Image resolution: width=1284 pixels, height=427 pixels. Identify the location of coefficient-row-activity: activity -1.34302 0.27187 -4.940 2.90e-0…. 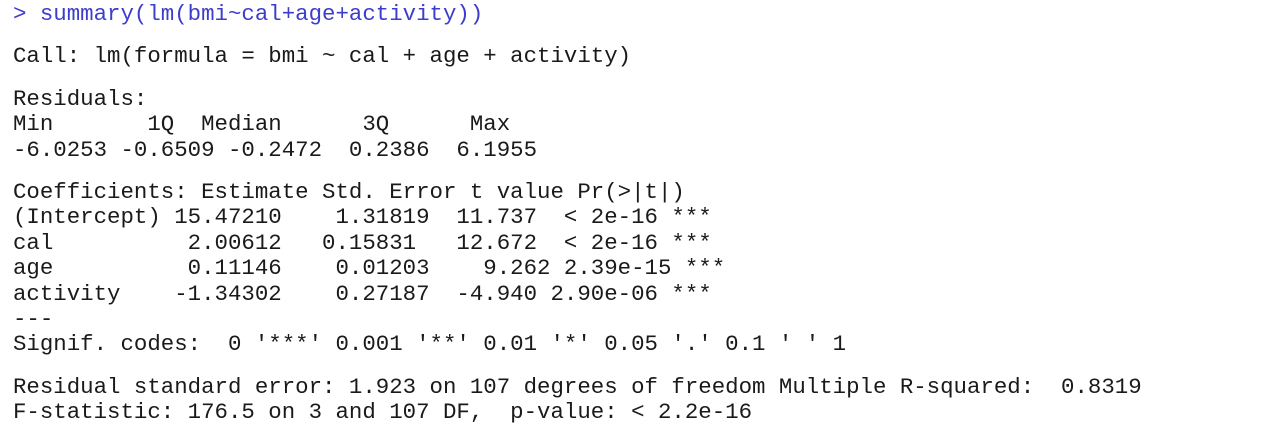
(362, 294).